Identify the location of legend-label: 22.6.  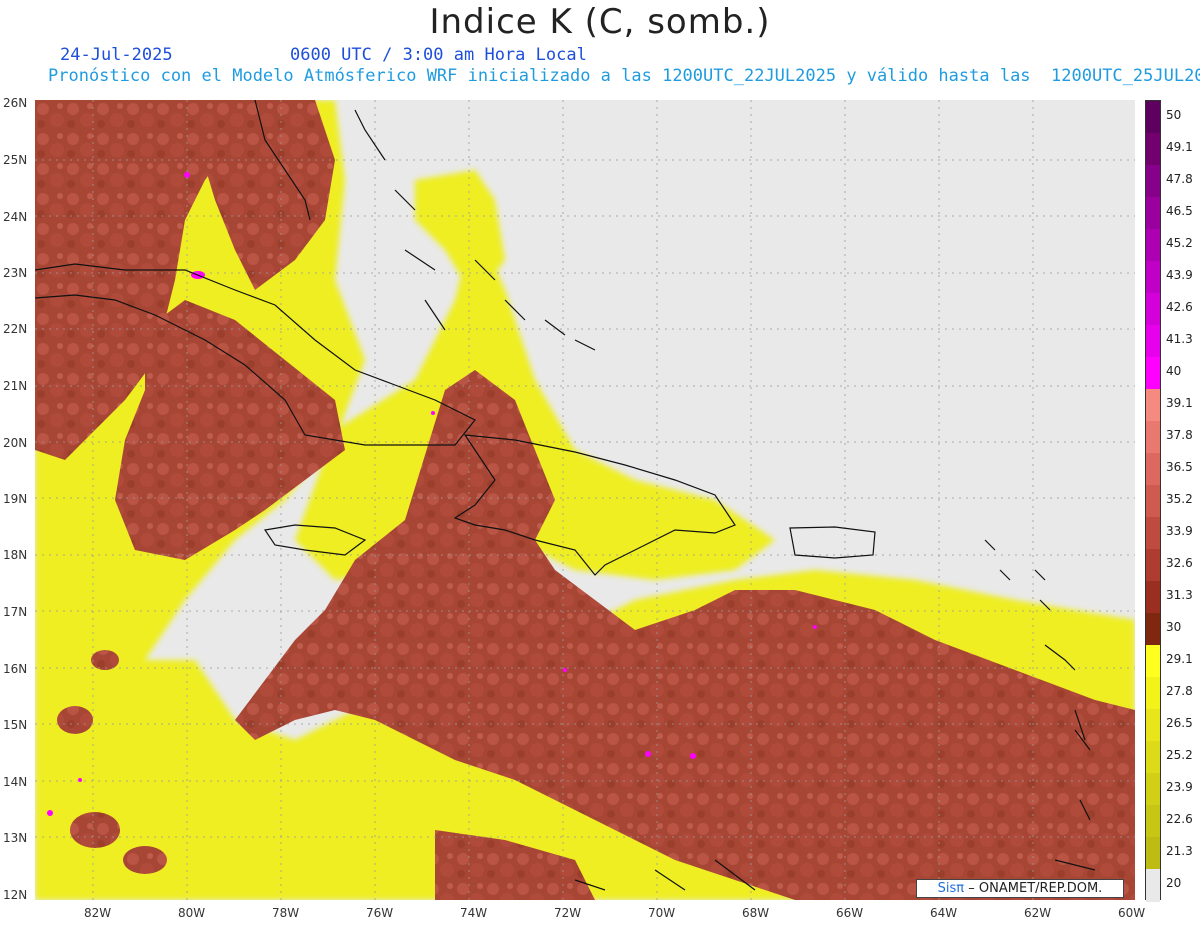
(1179, 819).